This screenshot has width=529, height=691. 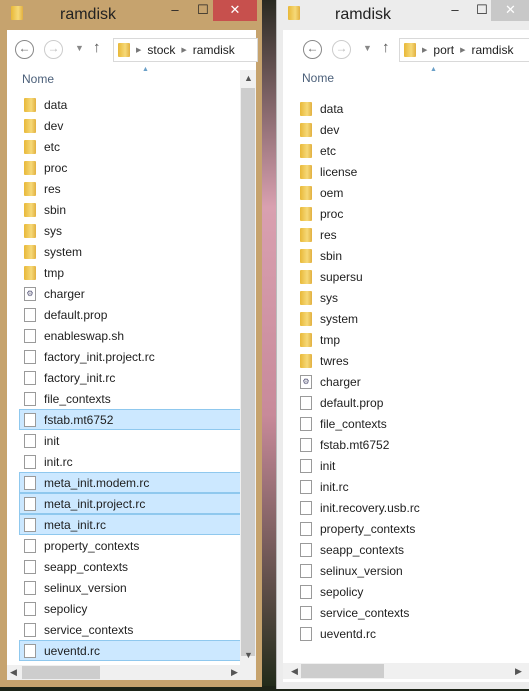 What do you see at coordinates (248, 78) in the screenshot?
I see `scroll-up-icon: ▲` at bounding box center [248, 78].